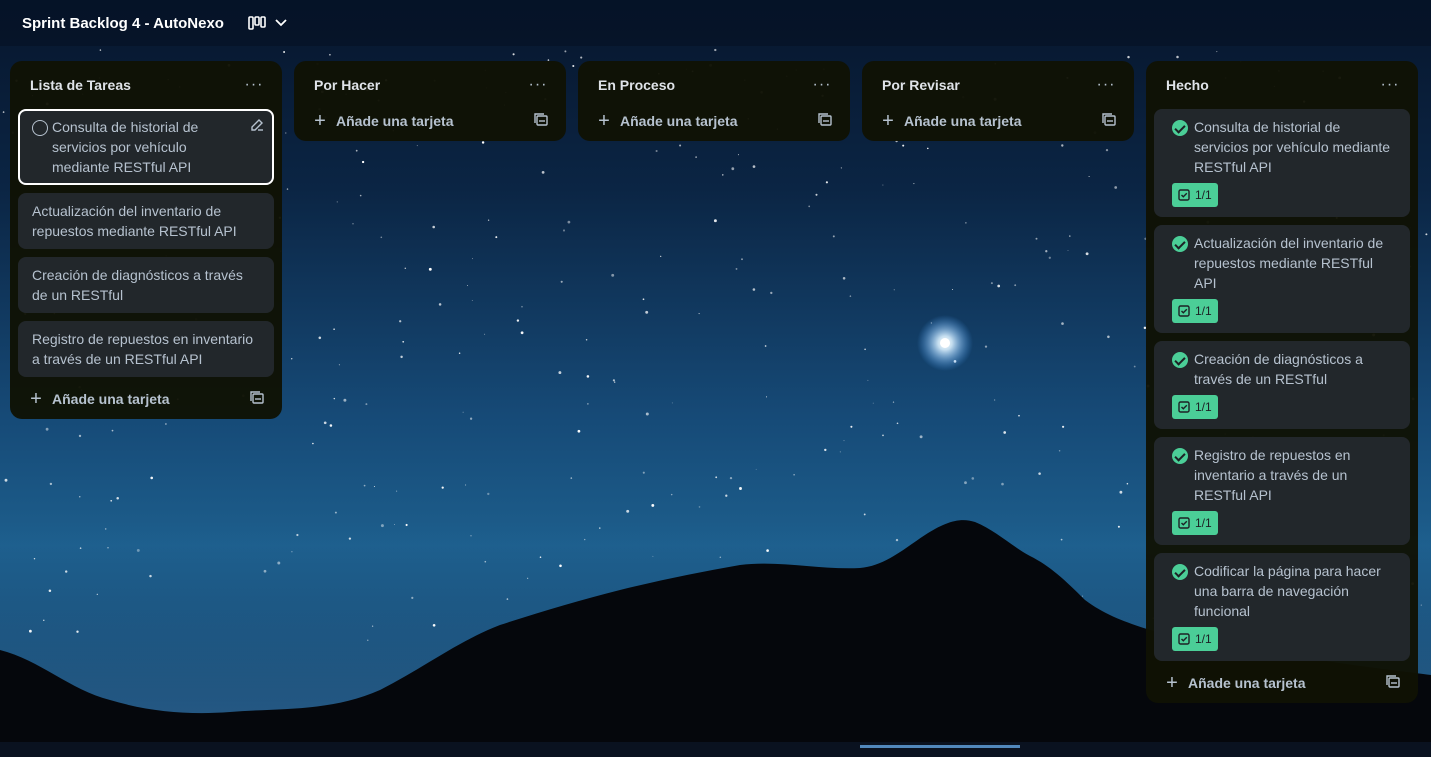 This screenshot has width=1431, height=757. What do you see at coordinates (123, 23) in the screenshot?
I see `board-title: Sprint Backlog 4 - AutoNexo` at bounding box center [123, 23].